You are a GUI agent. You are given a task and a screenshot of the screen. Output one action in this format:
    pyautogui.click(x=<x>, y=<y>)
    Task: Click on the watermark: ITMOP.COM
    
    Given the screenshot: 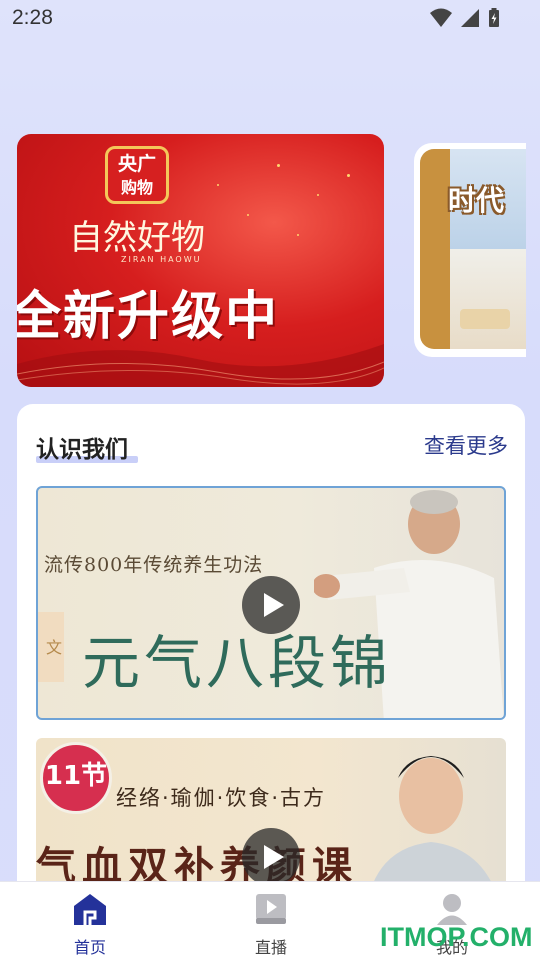 What is the action you would take?
    pyautogui.click(x=456, y=937)
    